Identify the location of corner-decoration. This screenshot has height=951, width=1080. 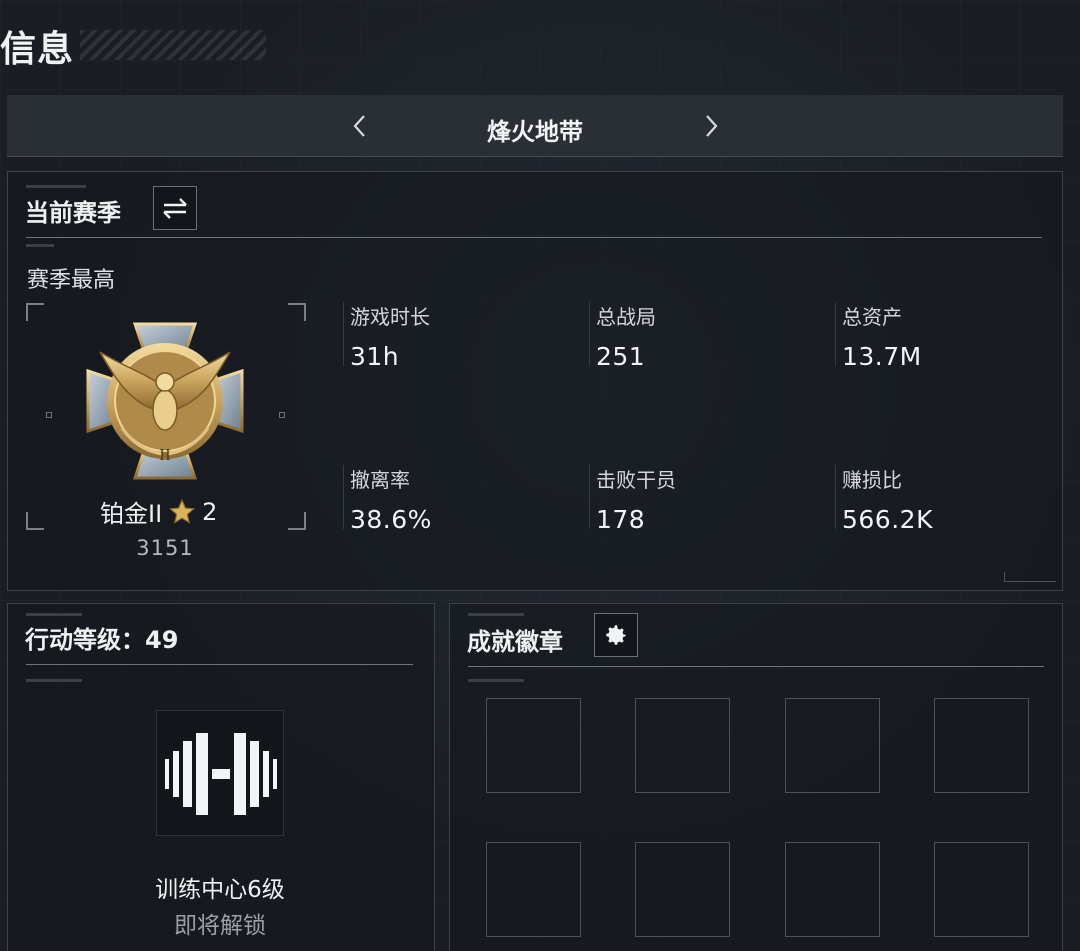
(1030, 577).